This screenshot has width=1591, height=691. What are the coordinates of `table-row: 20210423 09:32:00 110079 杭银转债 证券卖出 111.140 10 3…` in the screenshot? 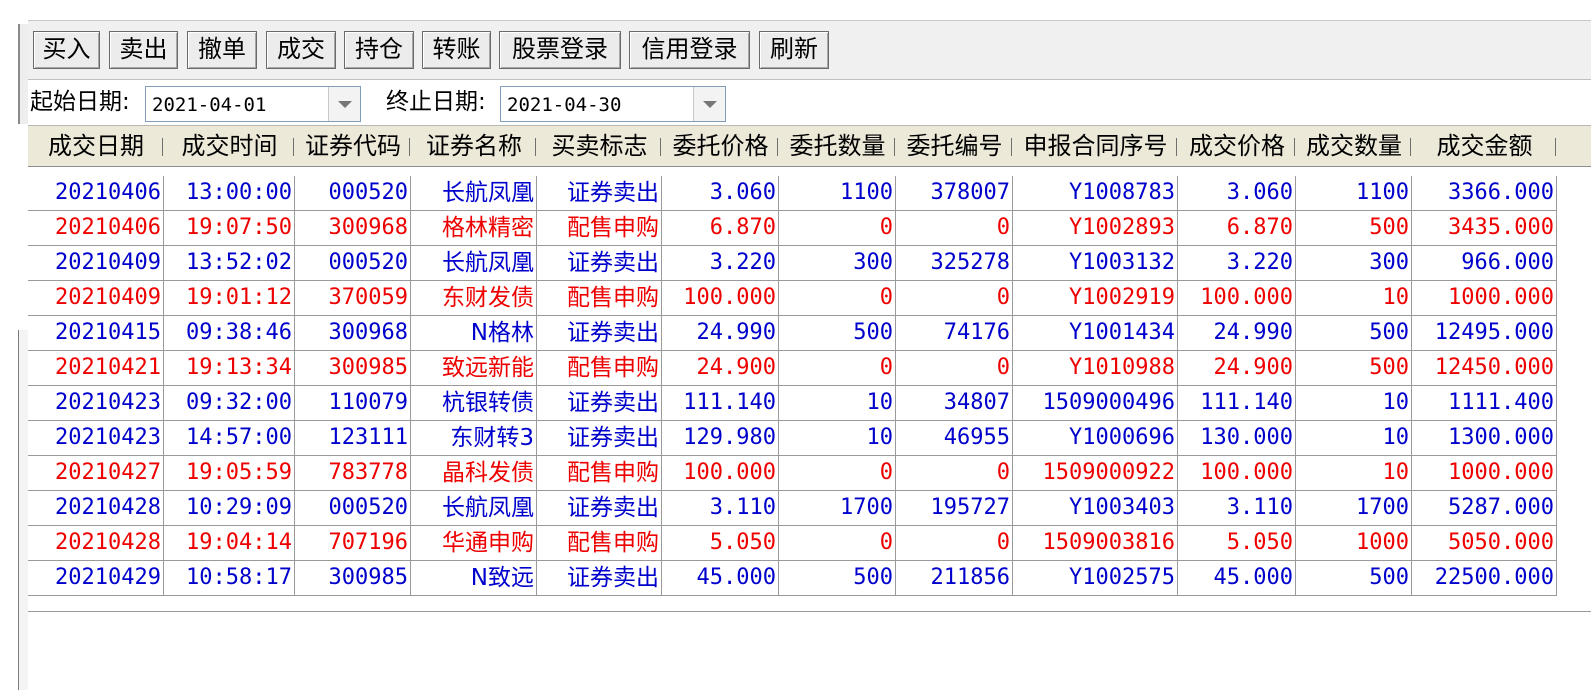 It's located at (809, 403).